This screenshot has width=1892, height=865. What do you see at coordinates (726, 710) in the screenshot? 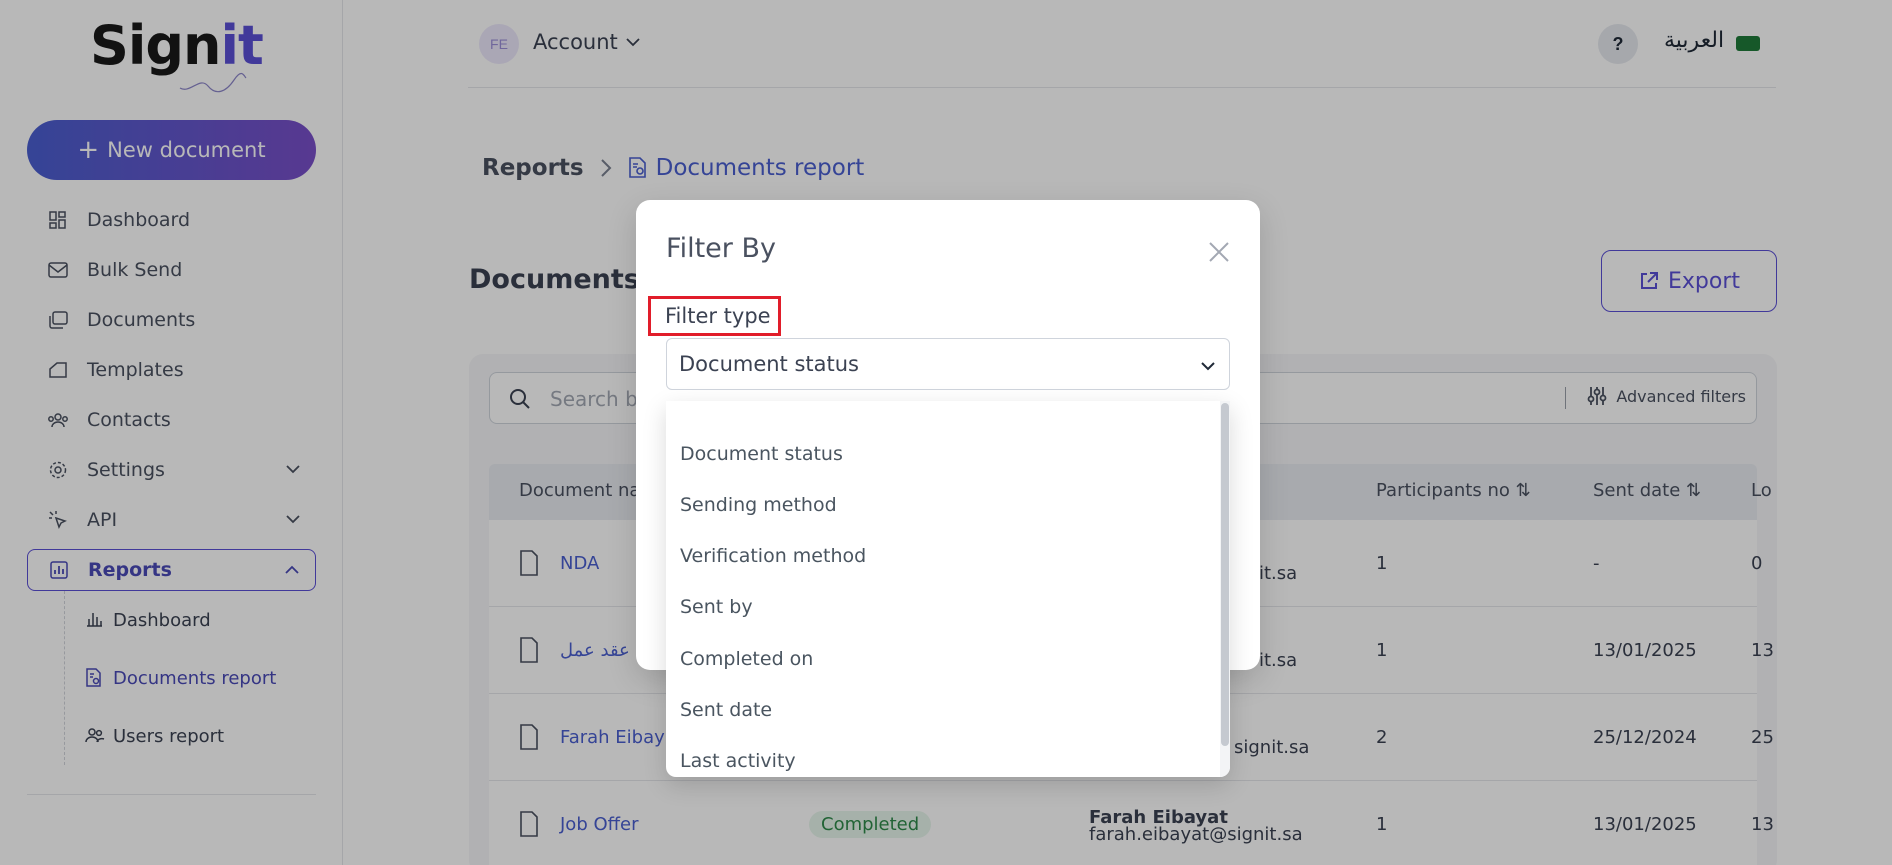
I see `option-sent-date: Sent date` at bounding box center [726, 710].